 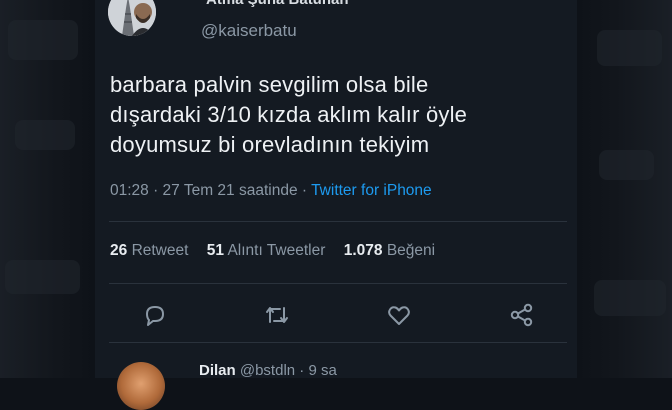 I want to click on share-button, so click(x=522, y=315).